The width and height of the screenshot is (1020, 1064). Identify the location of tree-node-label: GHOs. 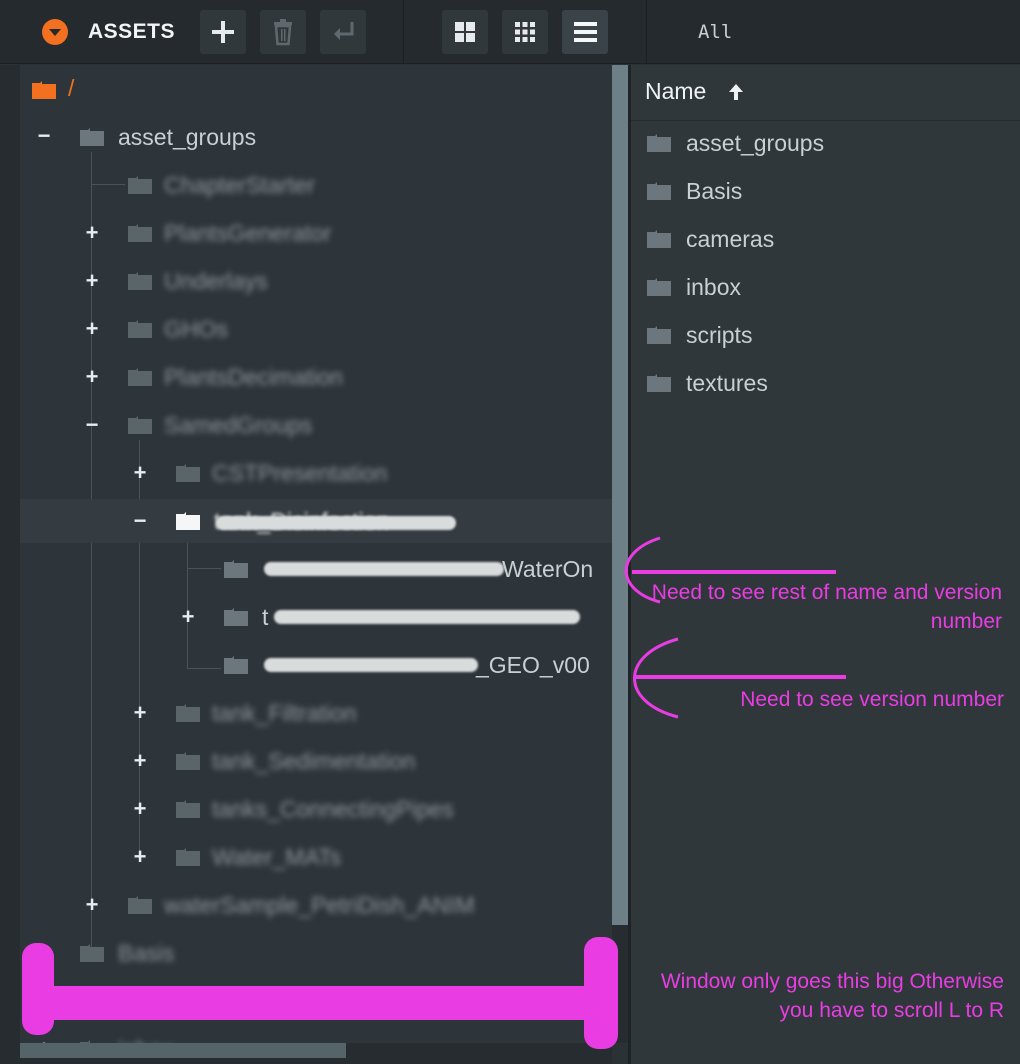
(196, 329).